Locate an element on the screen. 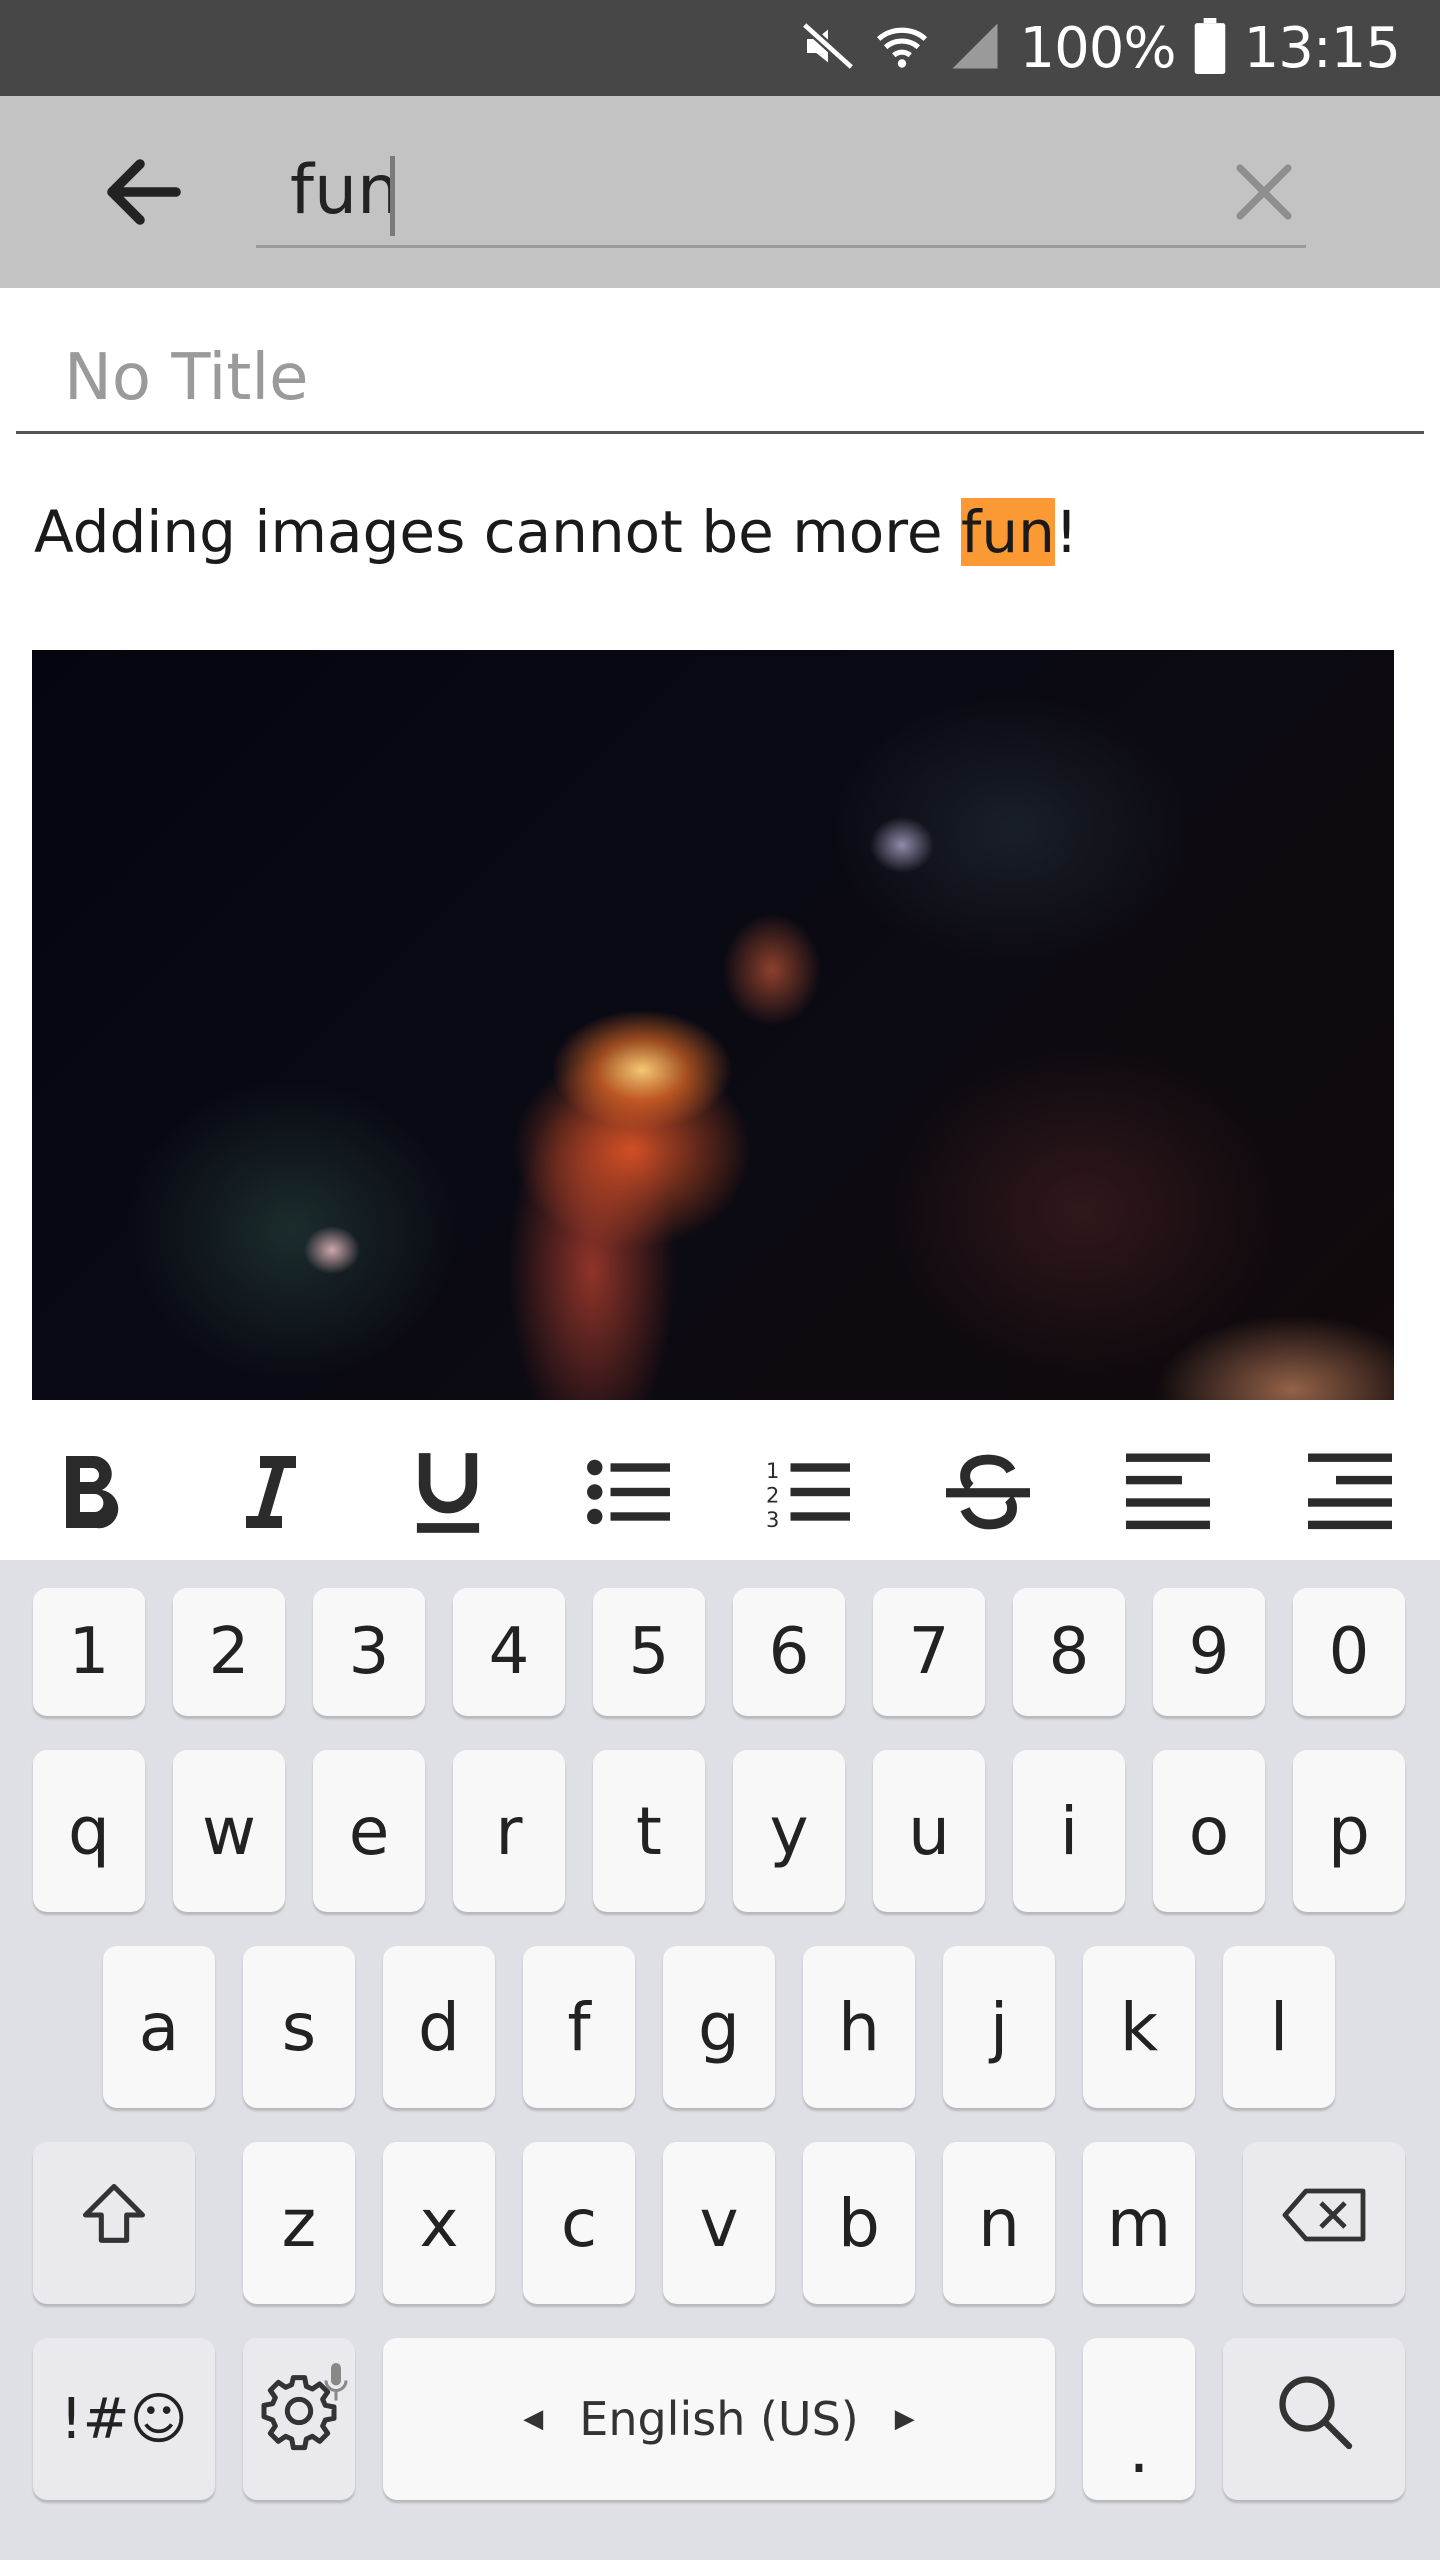  svg-text: 3 is located at coordinates (772, 1518).